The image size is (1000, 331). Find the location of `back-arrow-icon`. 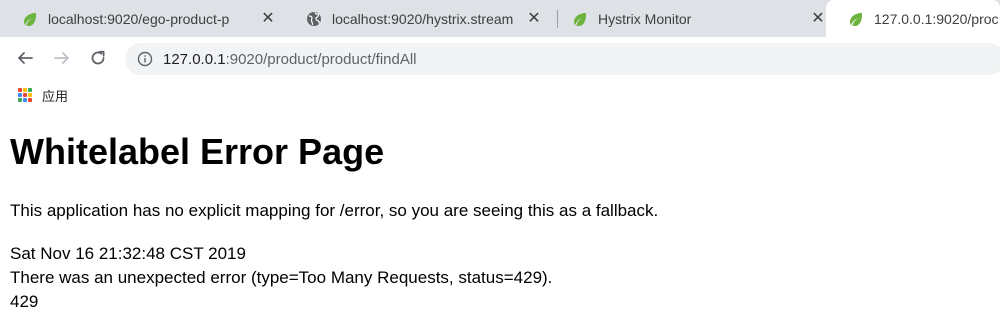

back-arrow-icon is located at coordinates (25, 58).